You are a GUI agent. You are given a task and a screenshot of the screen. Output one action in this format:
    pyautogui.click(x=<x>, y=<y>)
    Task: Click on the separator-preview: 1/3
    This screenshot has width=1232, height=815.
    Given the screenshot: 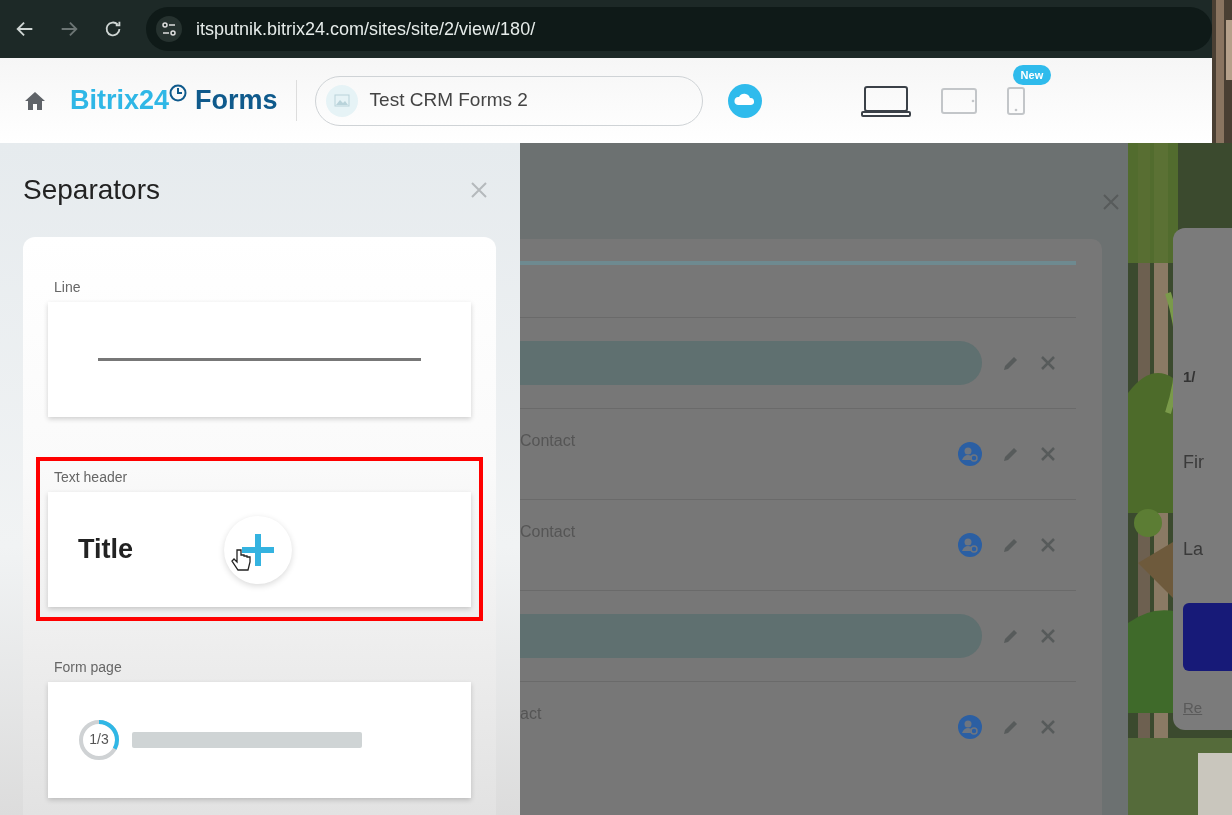 What is the action you would take?
    pyautogui.click(x=259, y=739)
    